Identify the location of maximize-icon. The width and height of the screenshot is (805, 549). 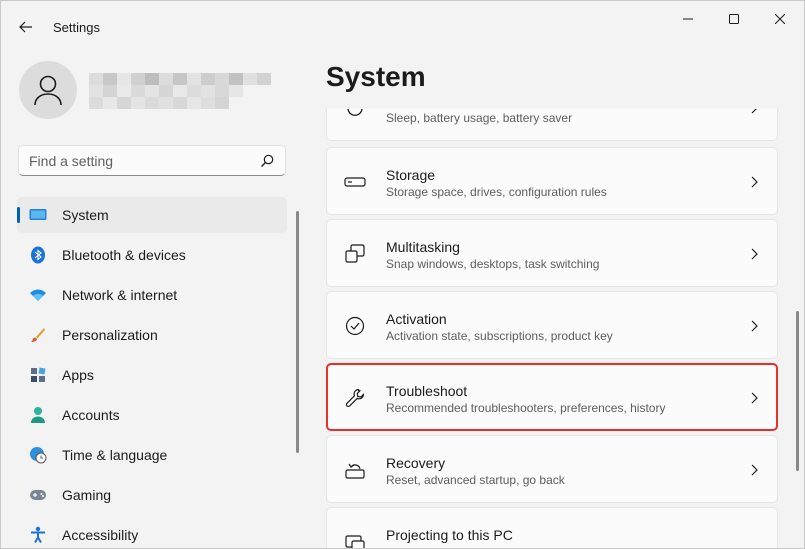
(734, 19).